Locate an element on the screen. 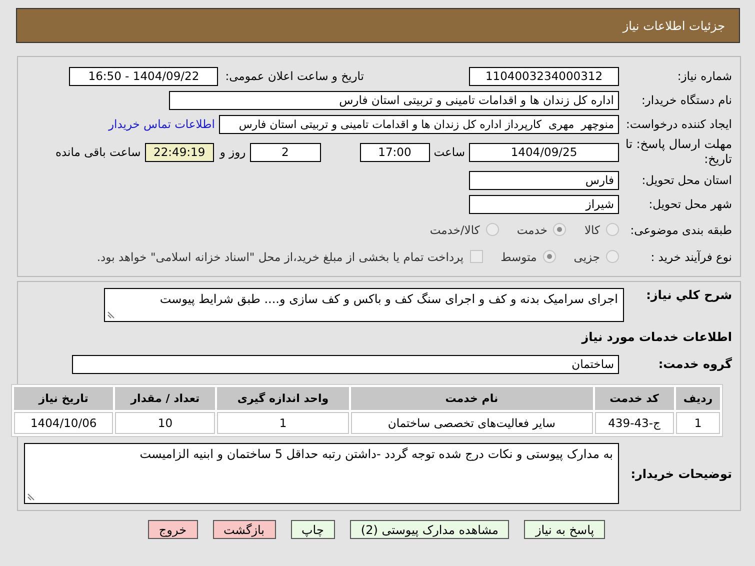 The image size is (755, 566). field-label: روز و is located at coordinates (233, 152).